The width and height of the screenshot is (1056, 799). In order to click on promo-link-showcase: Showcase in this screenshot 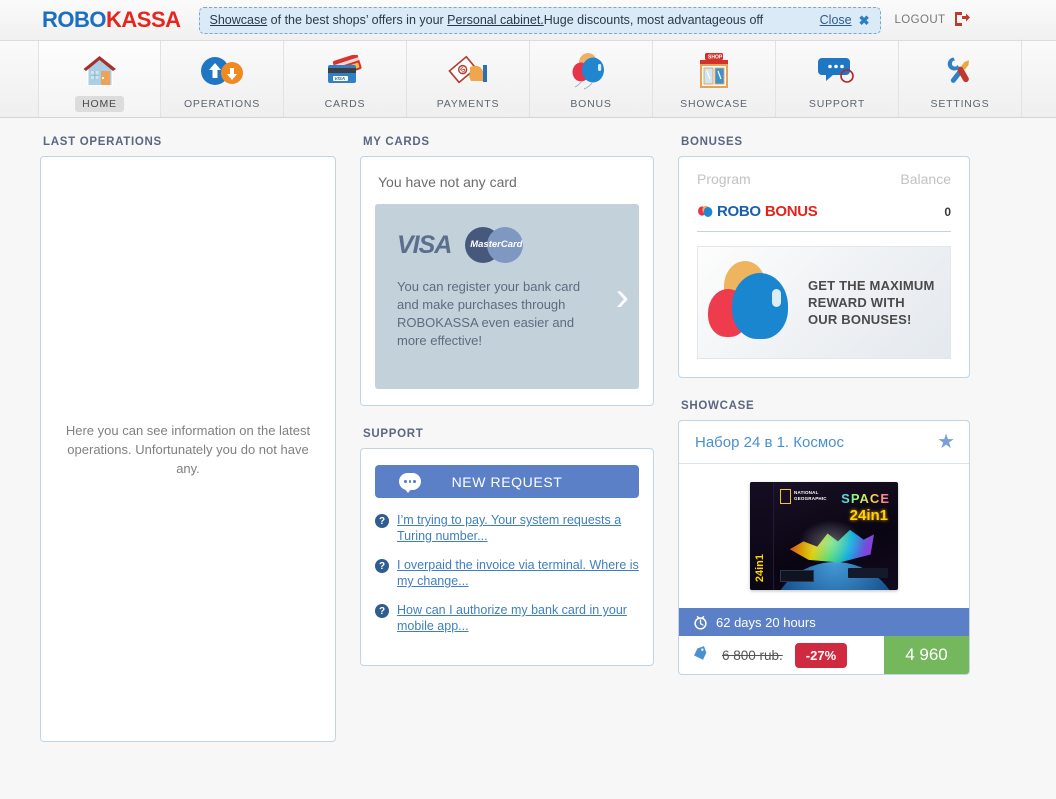, I will do `click(239, 20)`.